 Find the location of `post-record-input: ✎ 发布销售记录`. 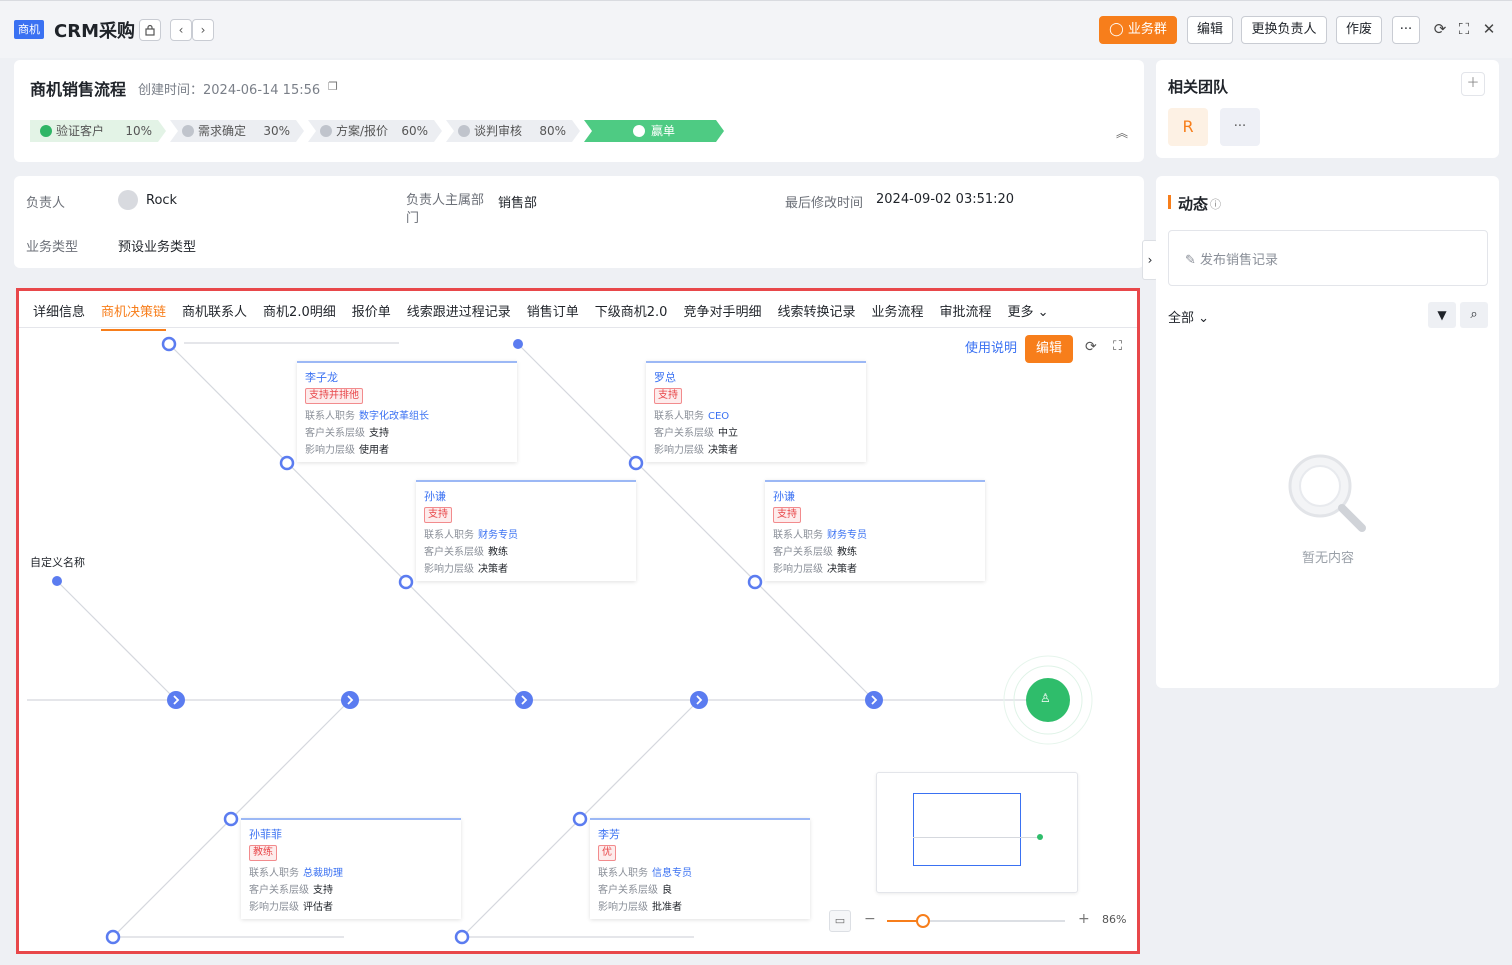

post-record-input: ✎ 发布销售记录 is located at coordinates (1328, 258).